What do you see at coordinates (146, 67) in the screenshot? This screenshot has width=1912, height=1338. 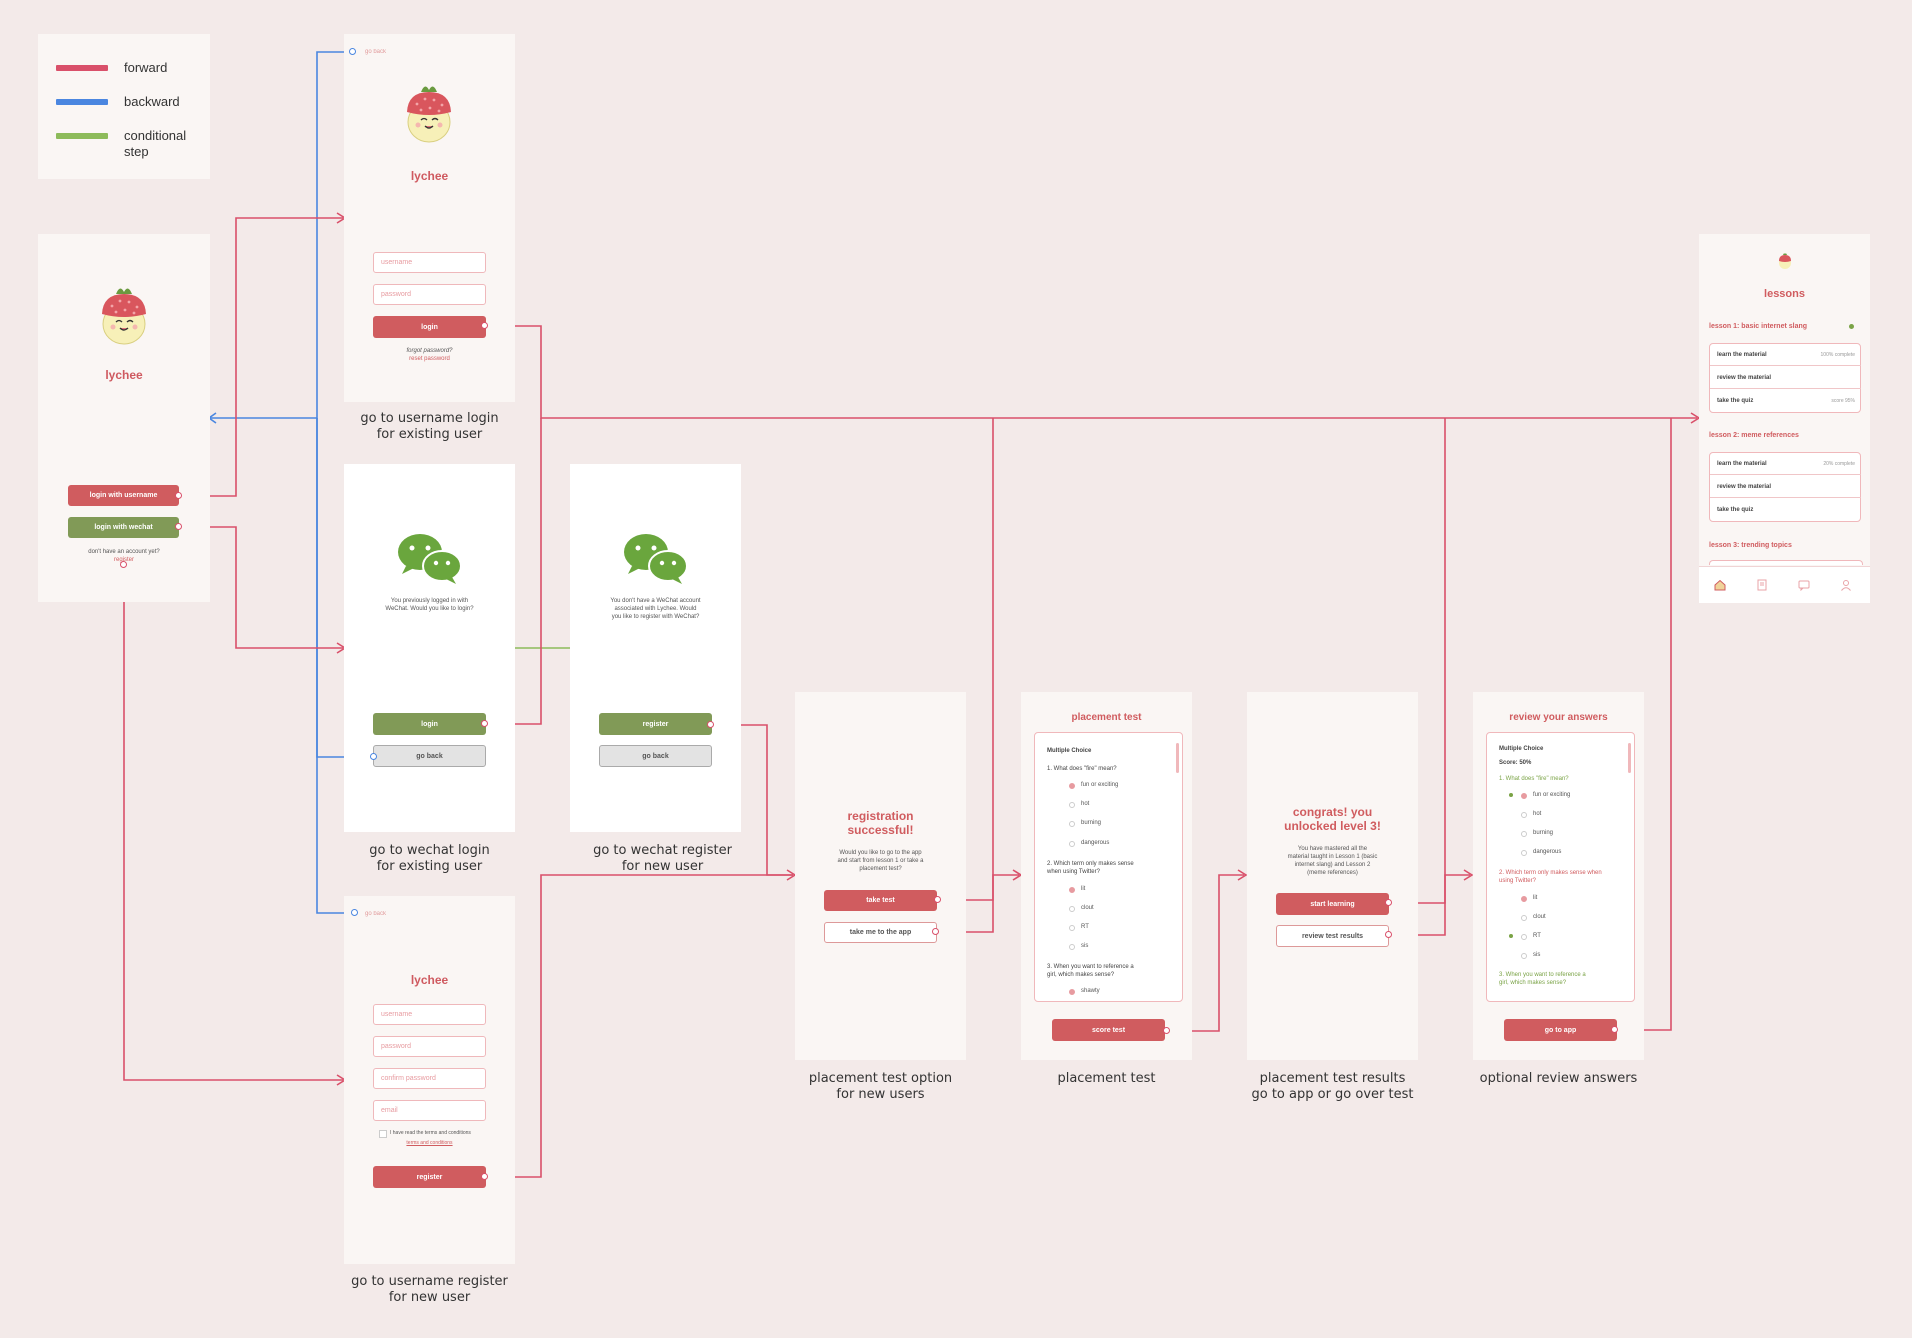 I see `legend-forward-label: forward` at bounding box center [146, 67].